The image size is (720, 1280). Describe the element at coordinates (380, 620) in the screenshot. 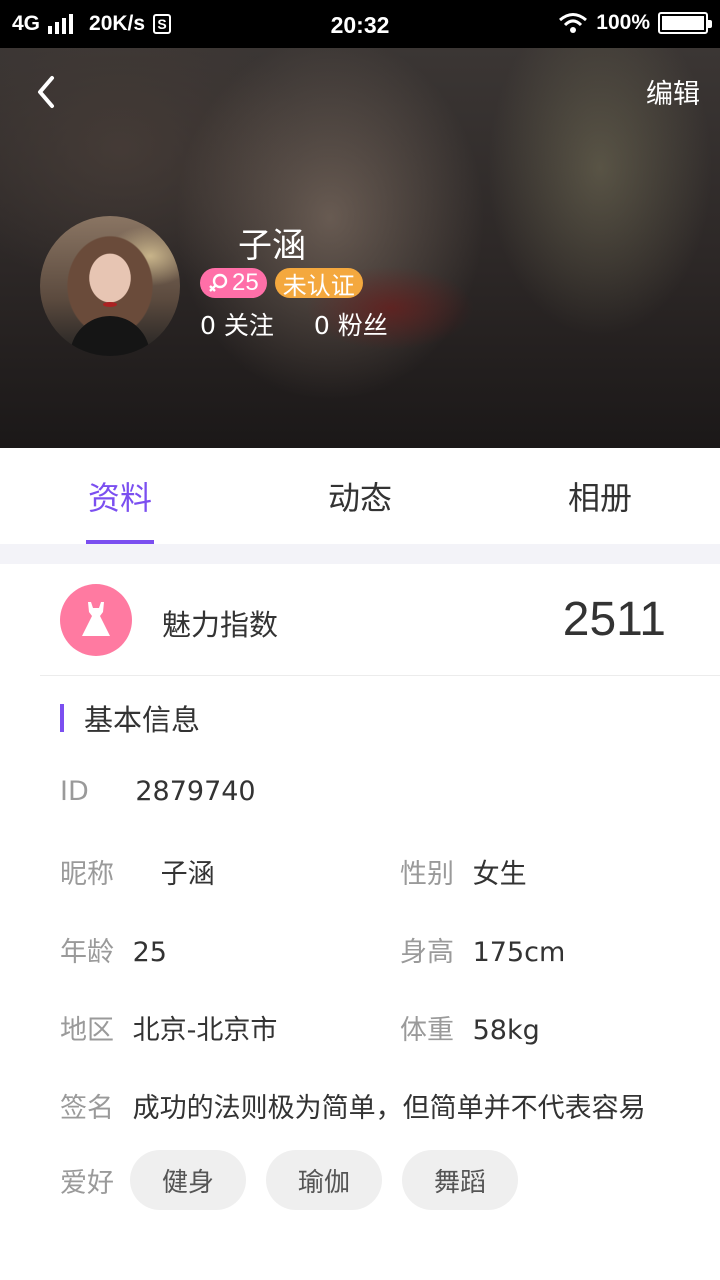

I see `charm-index-row: 魅力指数 2511` at that location.